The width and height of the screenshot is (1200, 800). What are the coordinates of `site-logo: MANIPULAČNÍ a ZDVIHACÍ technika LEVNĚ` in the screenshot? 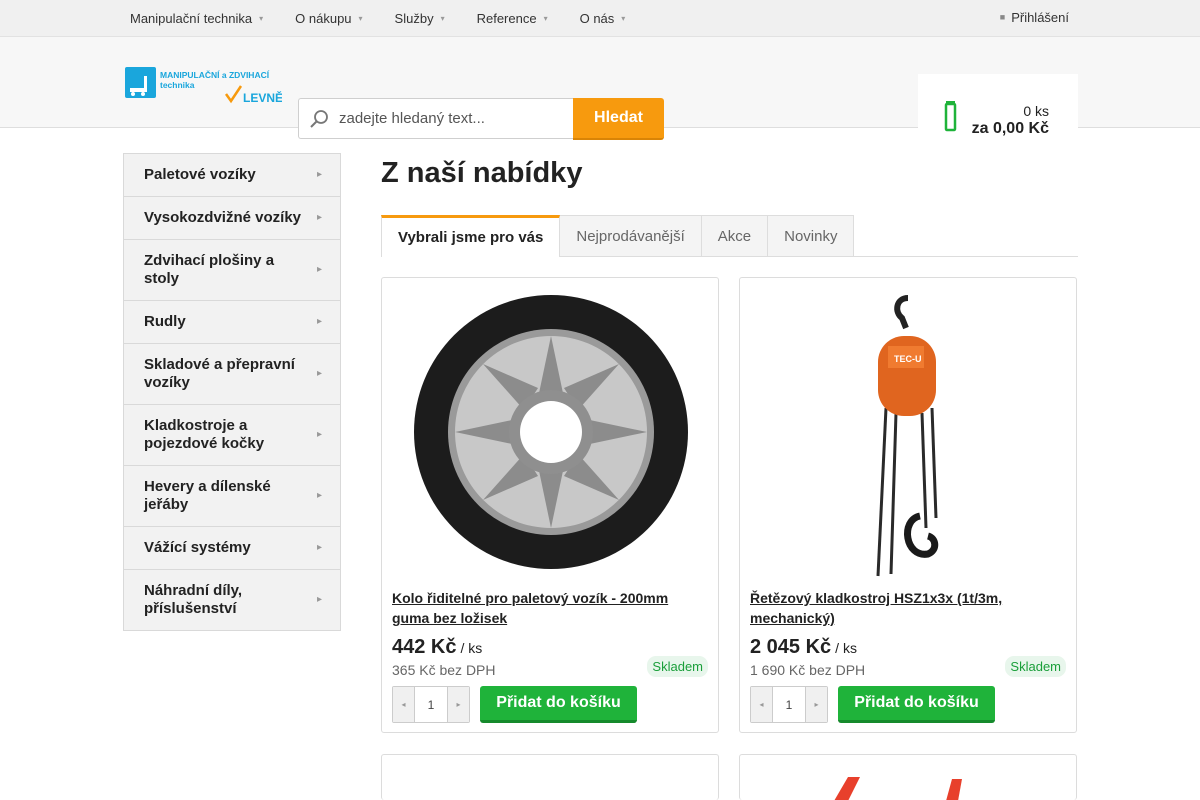 It's located at (203, 89).